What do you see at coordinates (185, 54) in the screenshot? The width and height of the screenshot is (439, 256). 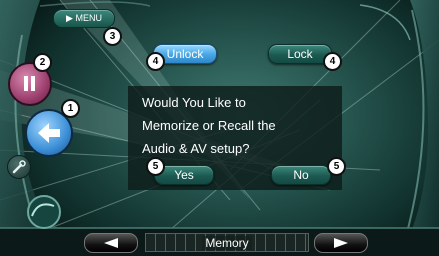 I see `unlock-label: Unlock` at bounding box center [185, 54].